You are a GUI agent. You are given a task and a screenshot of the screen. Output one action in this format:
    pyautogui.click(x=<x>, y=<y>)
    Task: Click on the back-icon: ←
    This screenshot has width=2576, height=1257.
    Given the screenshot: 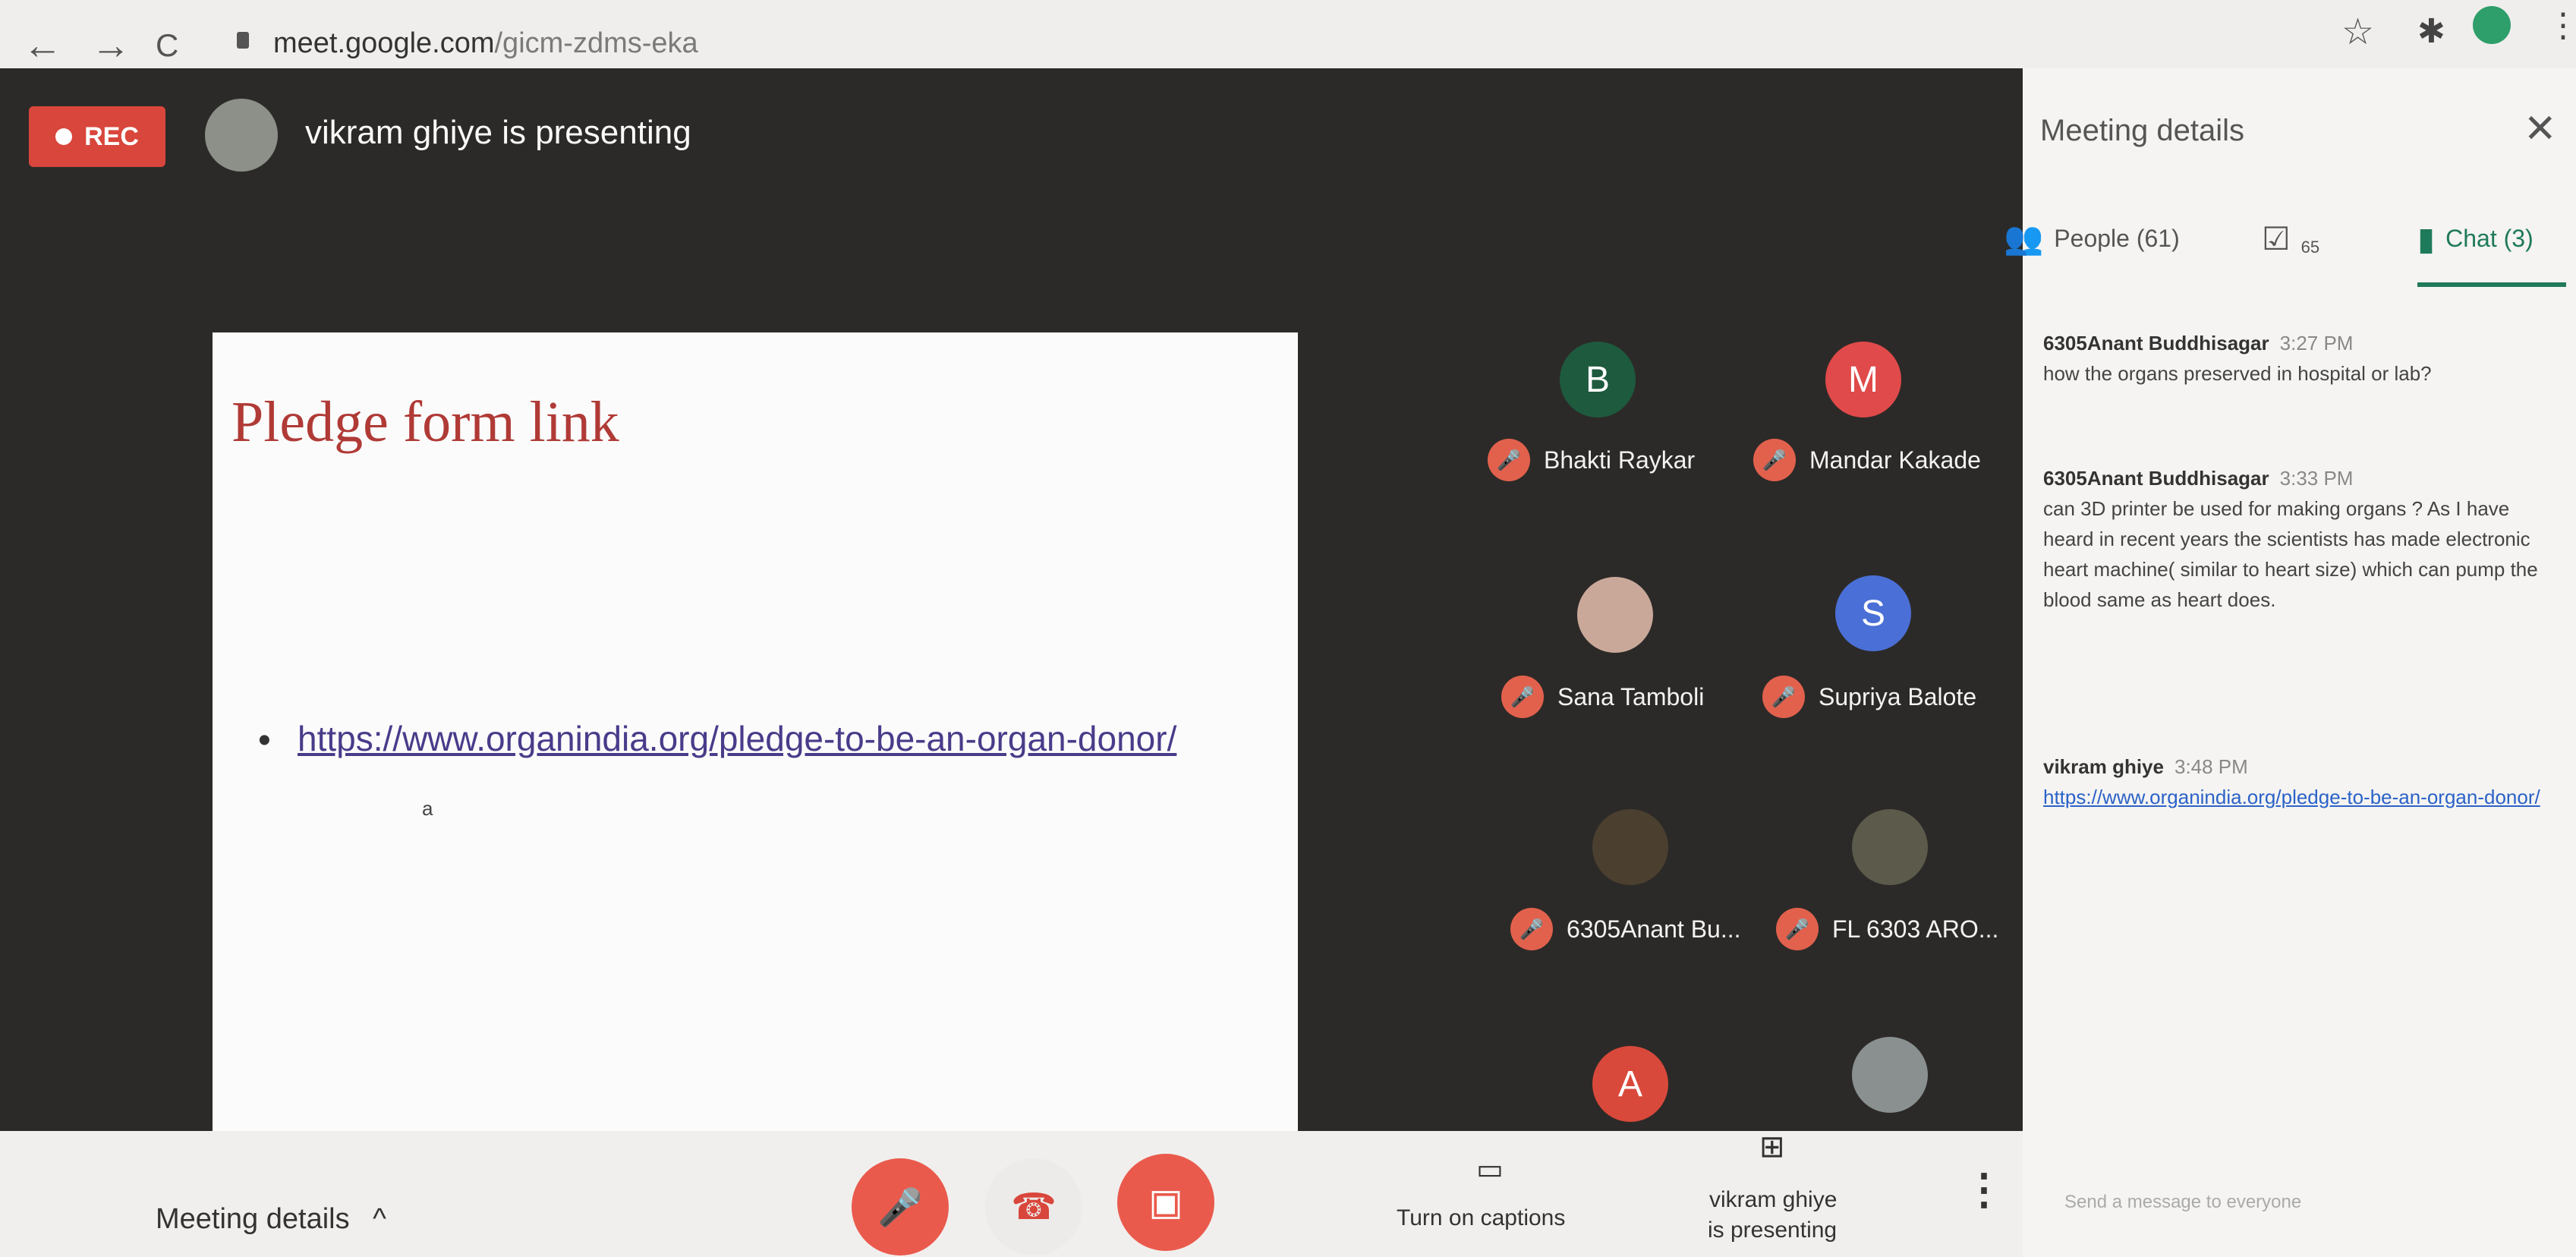 What is the action you would take?
    pyautogui.click(x=42, y=45)
    